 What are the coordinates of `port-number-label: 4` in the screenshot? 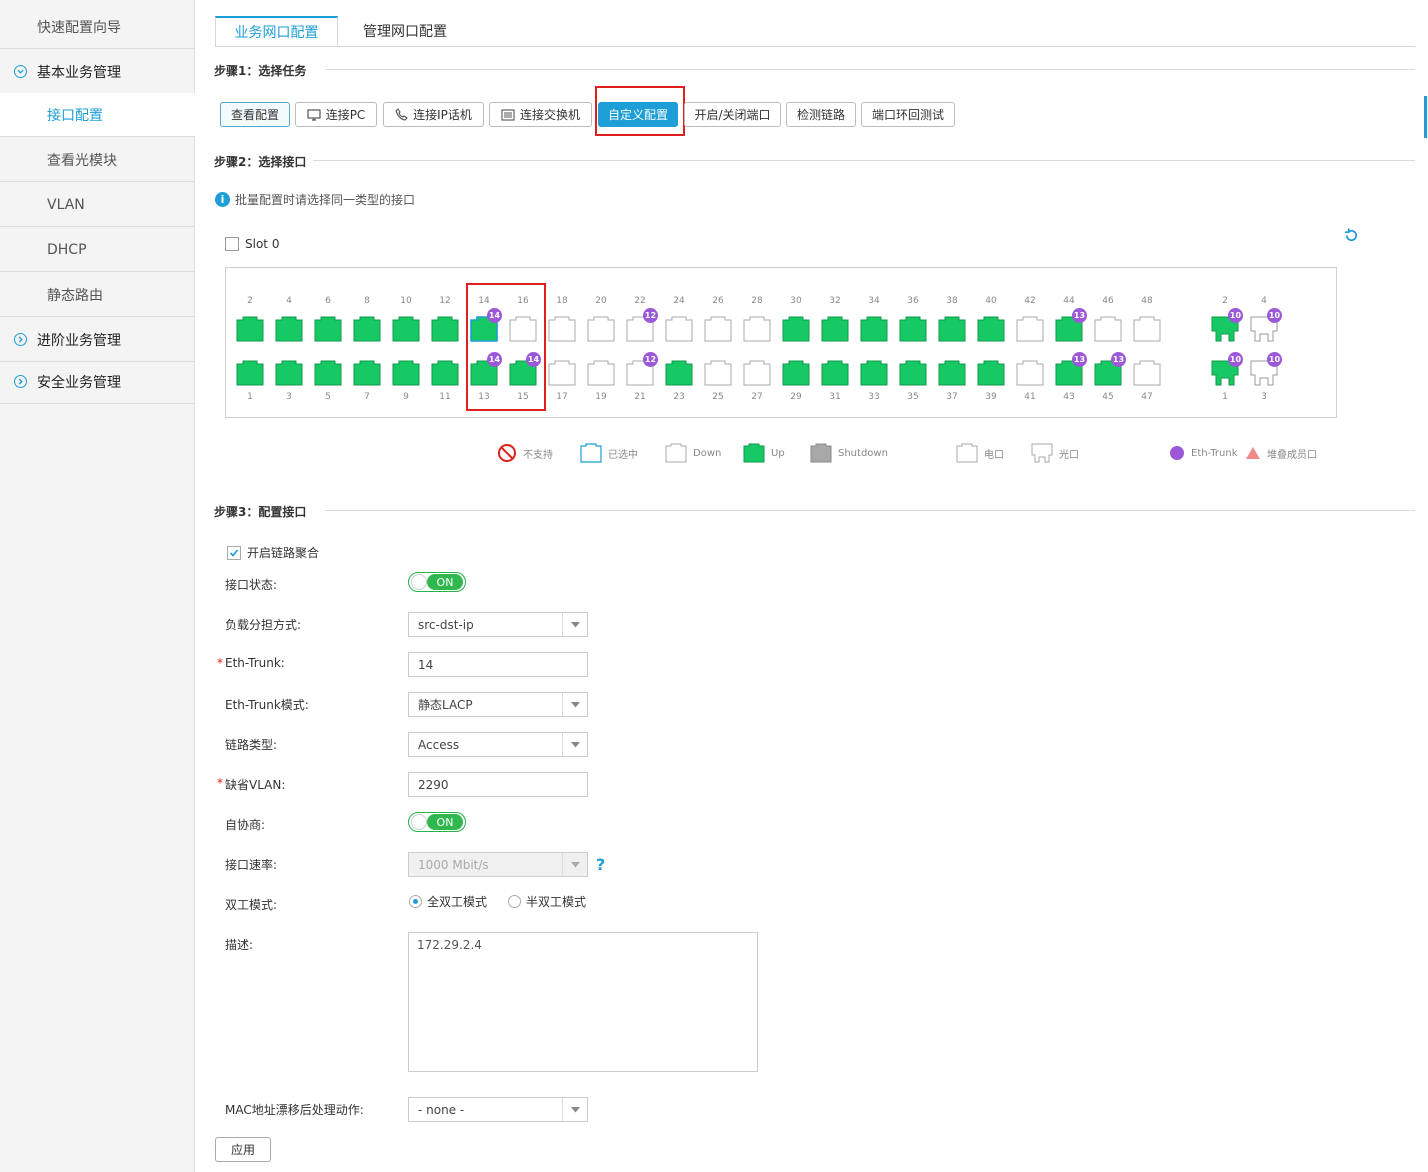 It's located at (1264, 301).